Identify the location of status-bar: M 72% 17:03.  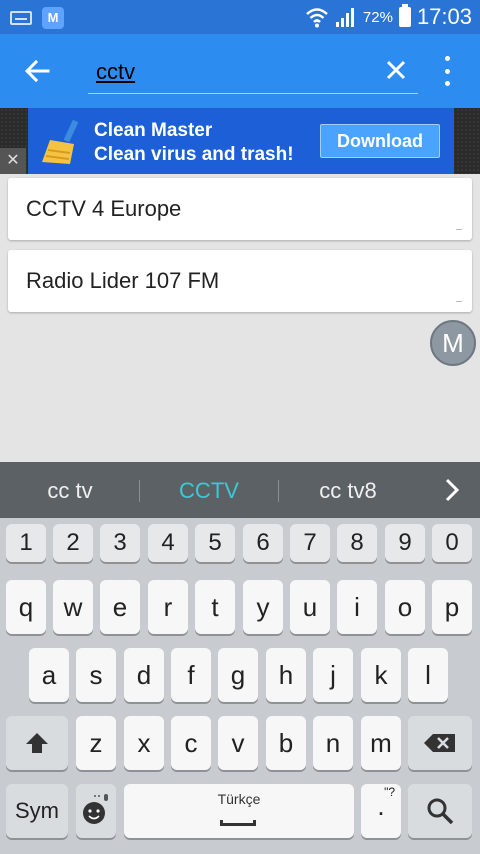
(240, 17).